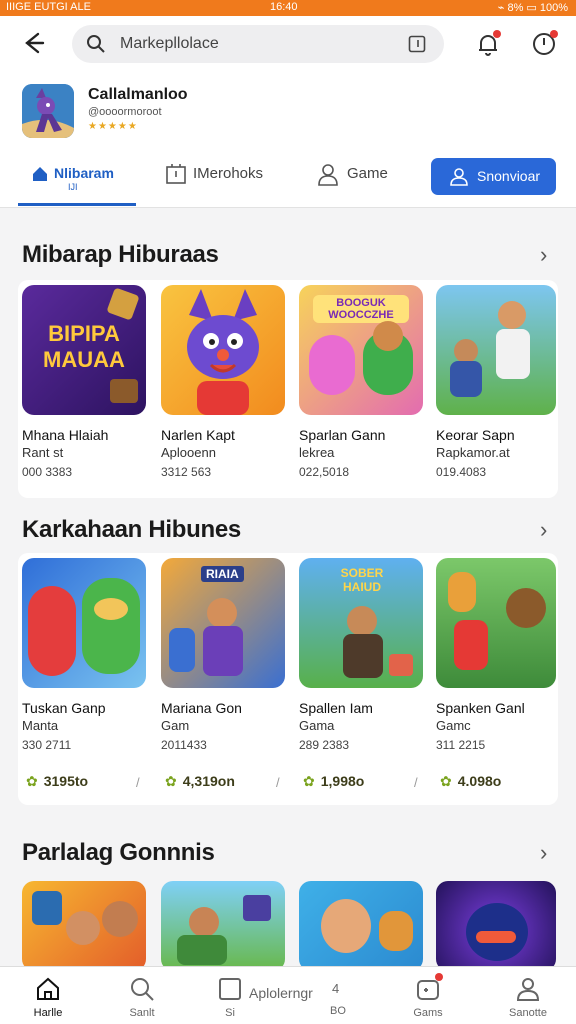 The width and height of the screenshot is (576, 1024). Describe the element at coordinates (48, 7) in the screenshot. I see `status-left: IIIGE EUTGI ALE` at that location.